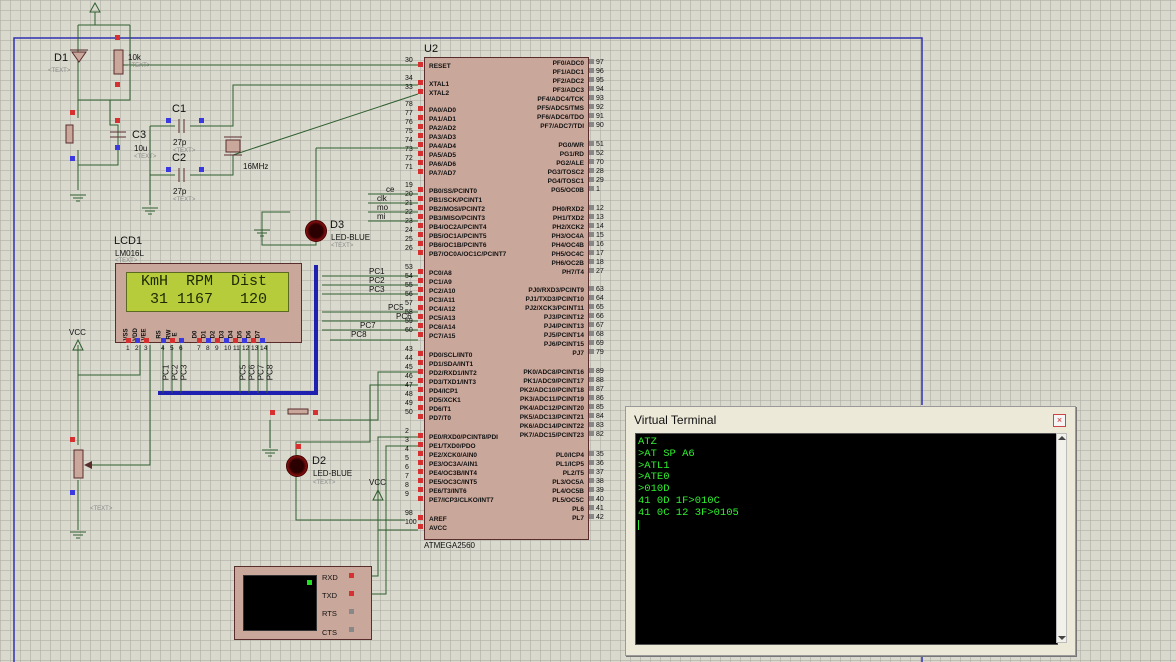 Image resolution: width=1176 pixels, height=662 pixels. What do you see at coordinates (600, 463) in the screenshot?
I see `chip-pin-number: 36` at bounding box center [600, 463].